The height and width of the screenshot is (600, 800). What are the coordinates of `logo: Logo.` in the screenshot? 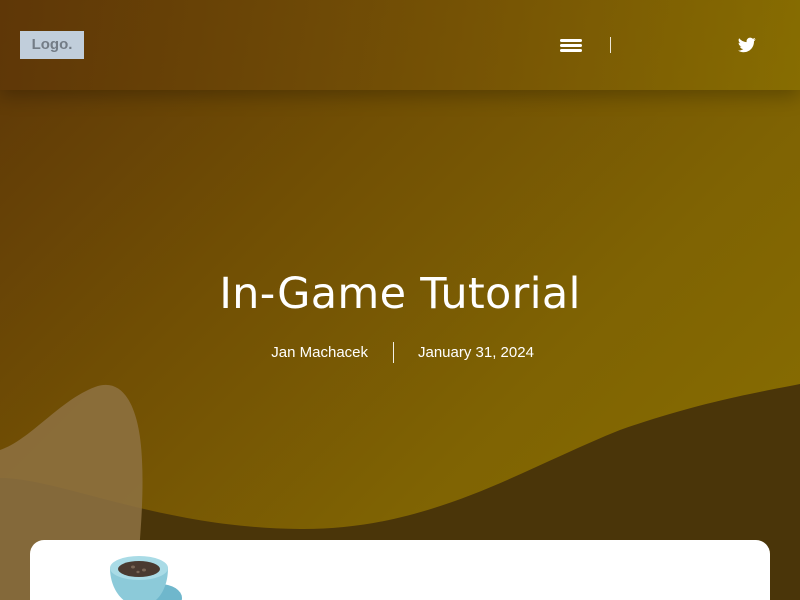 It's located at (52, 45).